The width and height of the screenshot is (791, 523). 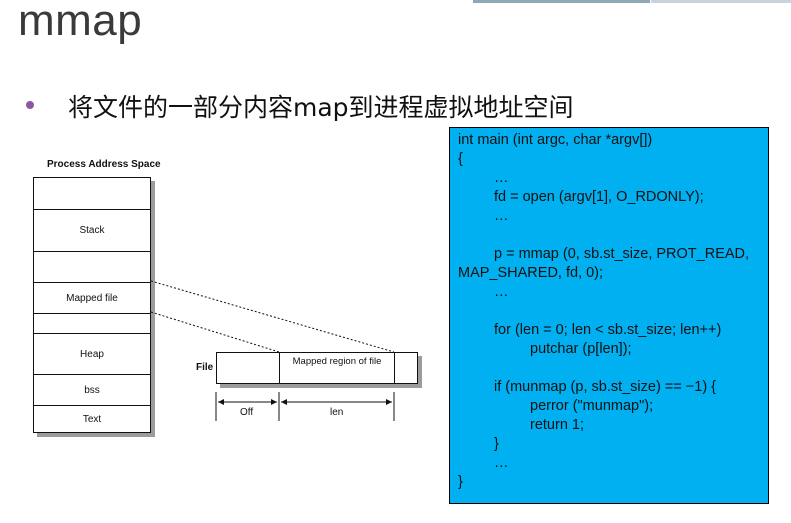 What do you see at coordinates (608, 330) in the screenshot?
I see `code-line: for (len = 0; len < sb.st_size; len++)` at bounding box center [608, 330].